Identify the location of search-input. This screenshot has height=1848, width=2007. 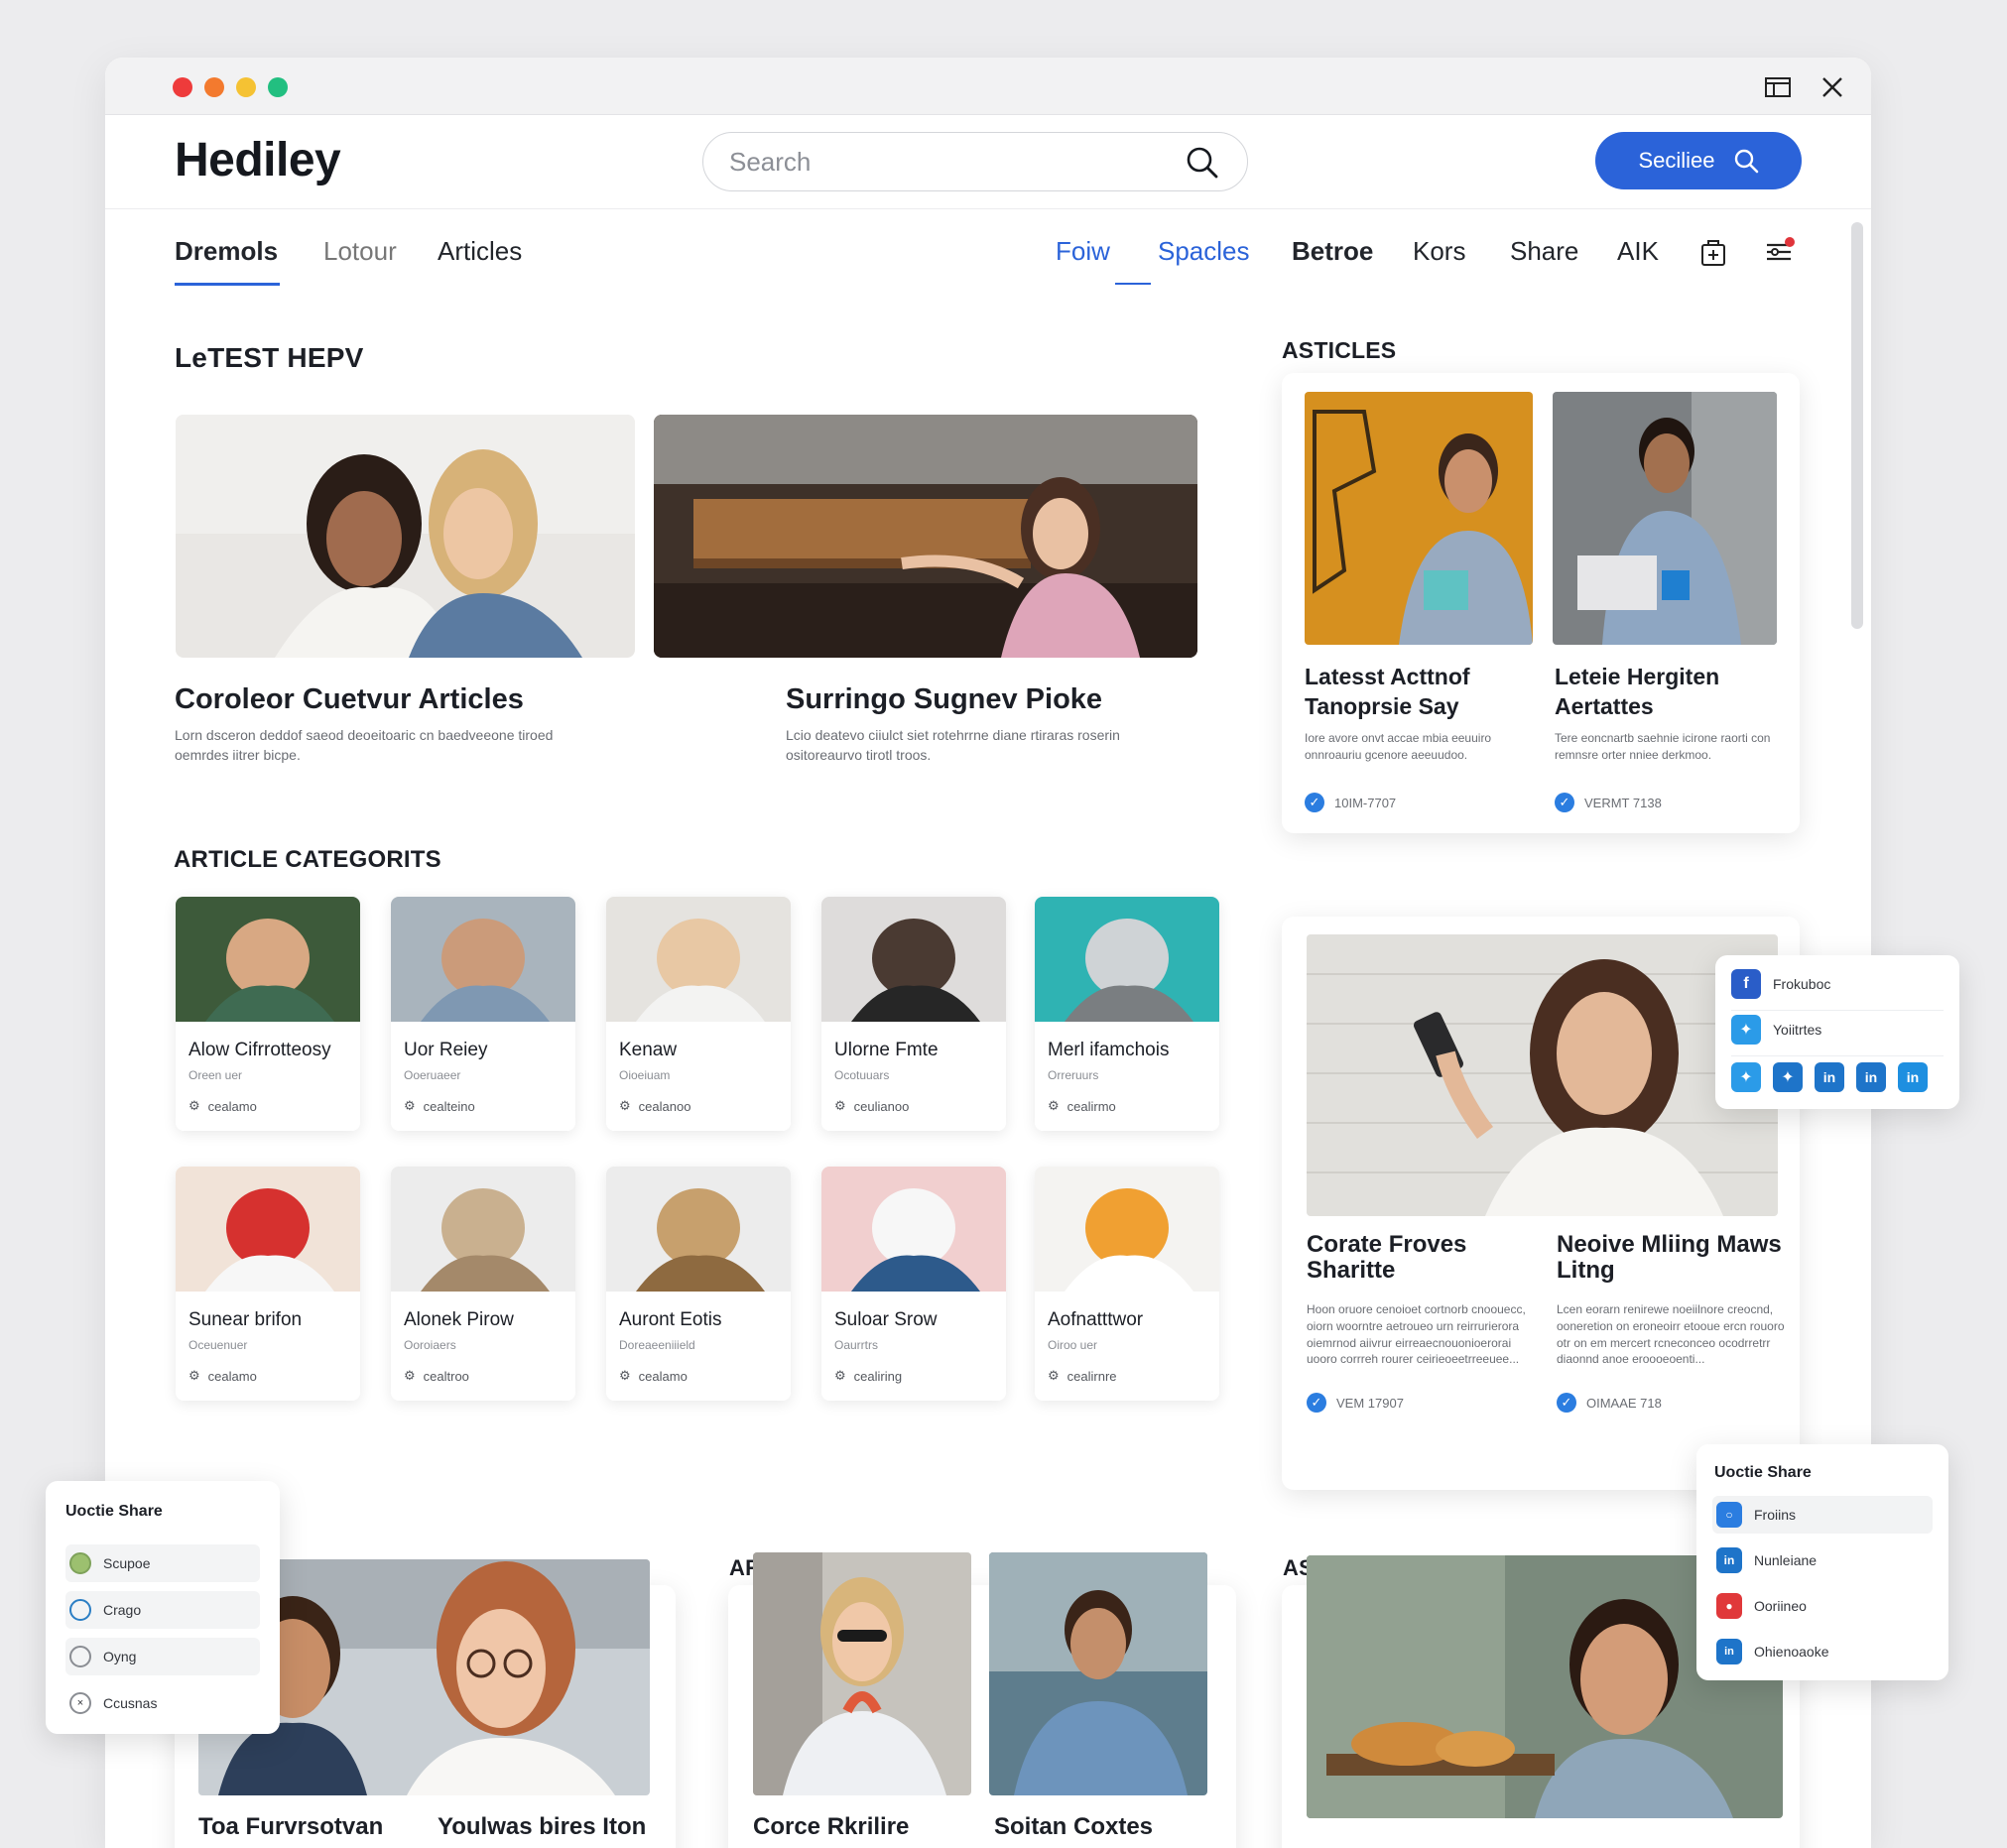
(947, 162).